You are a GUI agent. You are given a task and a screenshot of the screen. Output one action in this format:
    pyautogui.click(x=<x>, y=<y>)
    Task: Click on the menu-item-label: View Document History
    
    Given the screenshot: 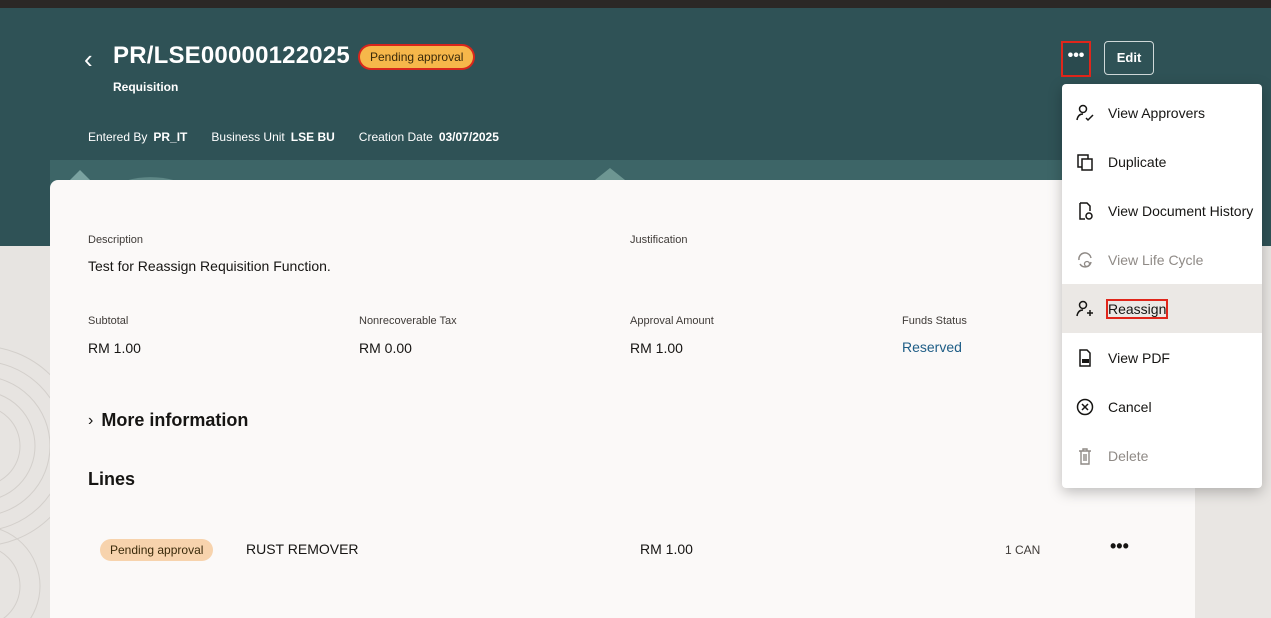 What is the action you would take?
    pyautogui.click(x=1181, y=210)
    